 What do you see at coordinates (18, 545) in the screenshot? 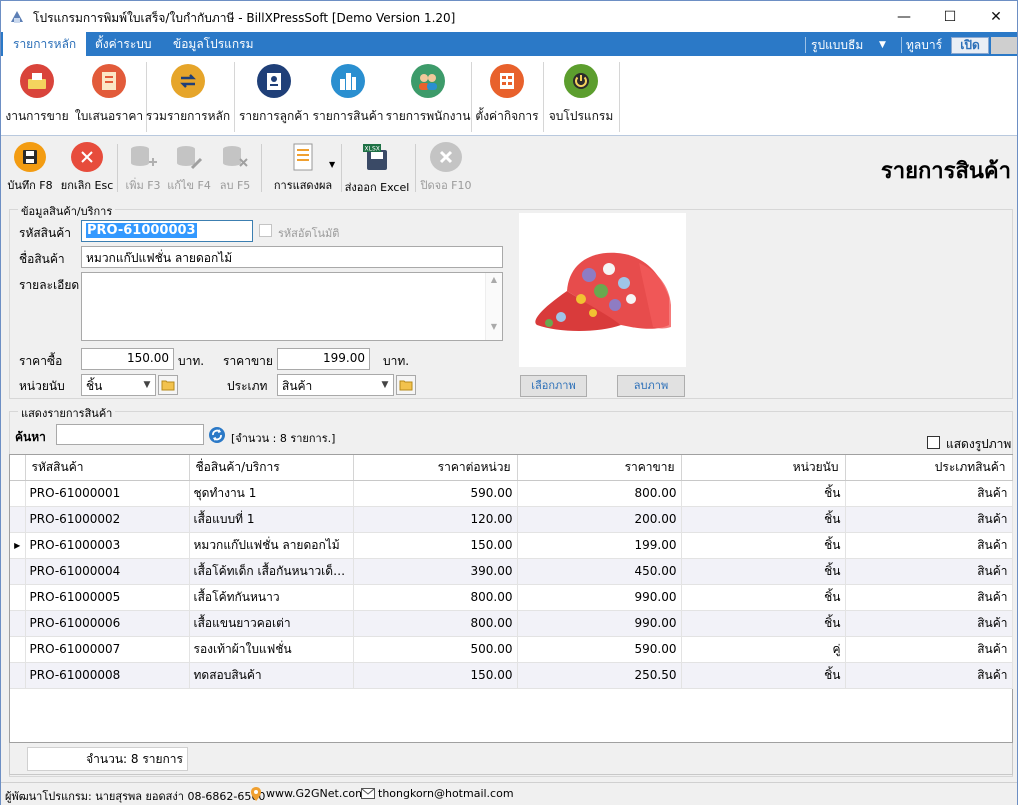
I see `row-header: ▶` at bounding box center [18, 545].